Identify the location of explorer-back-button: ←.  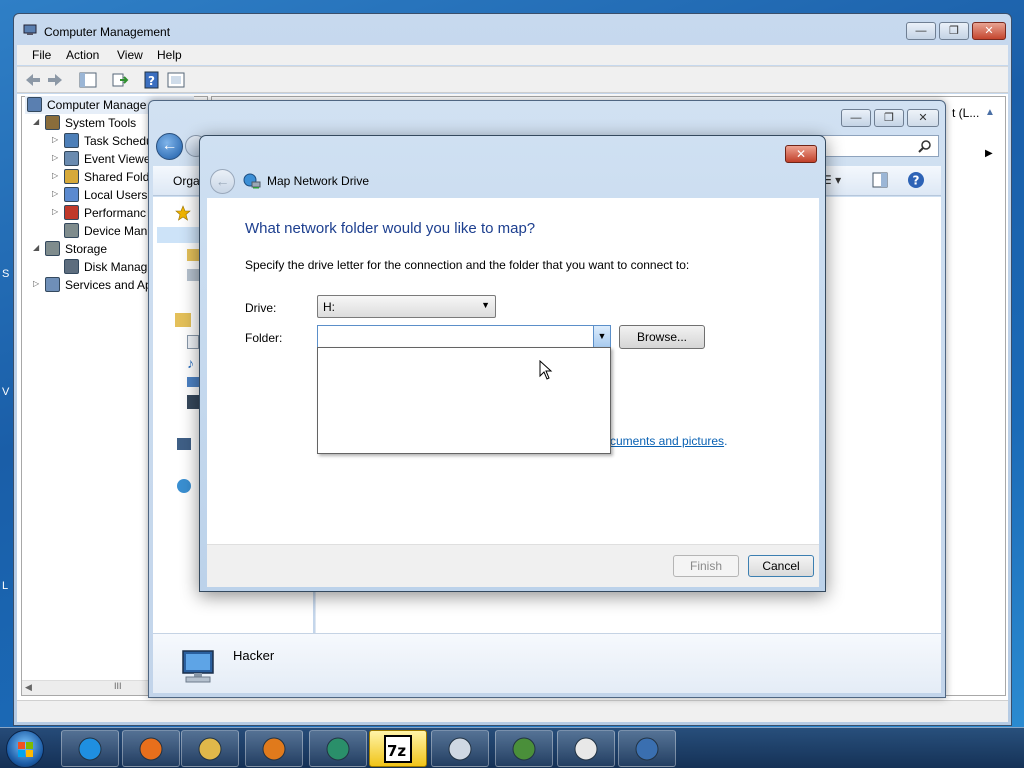
(169, 146).